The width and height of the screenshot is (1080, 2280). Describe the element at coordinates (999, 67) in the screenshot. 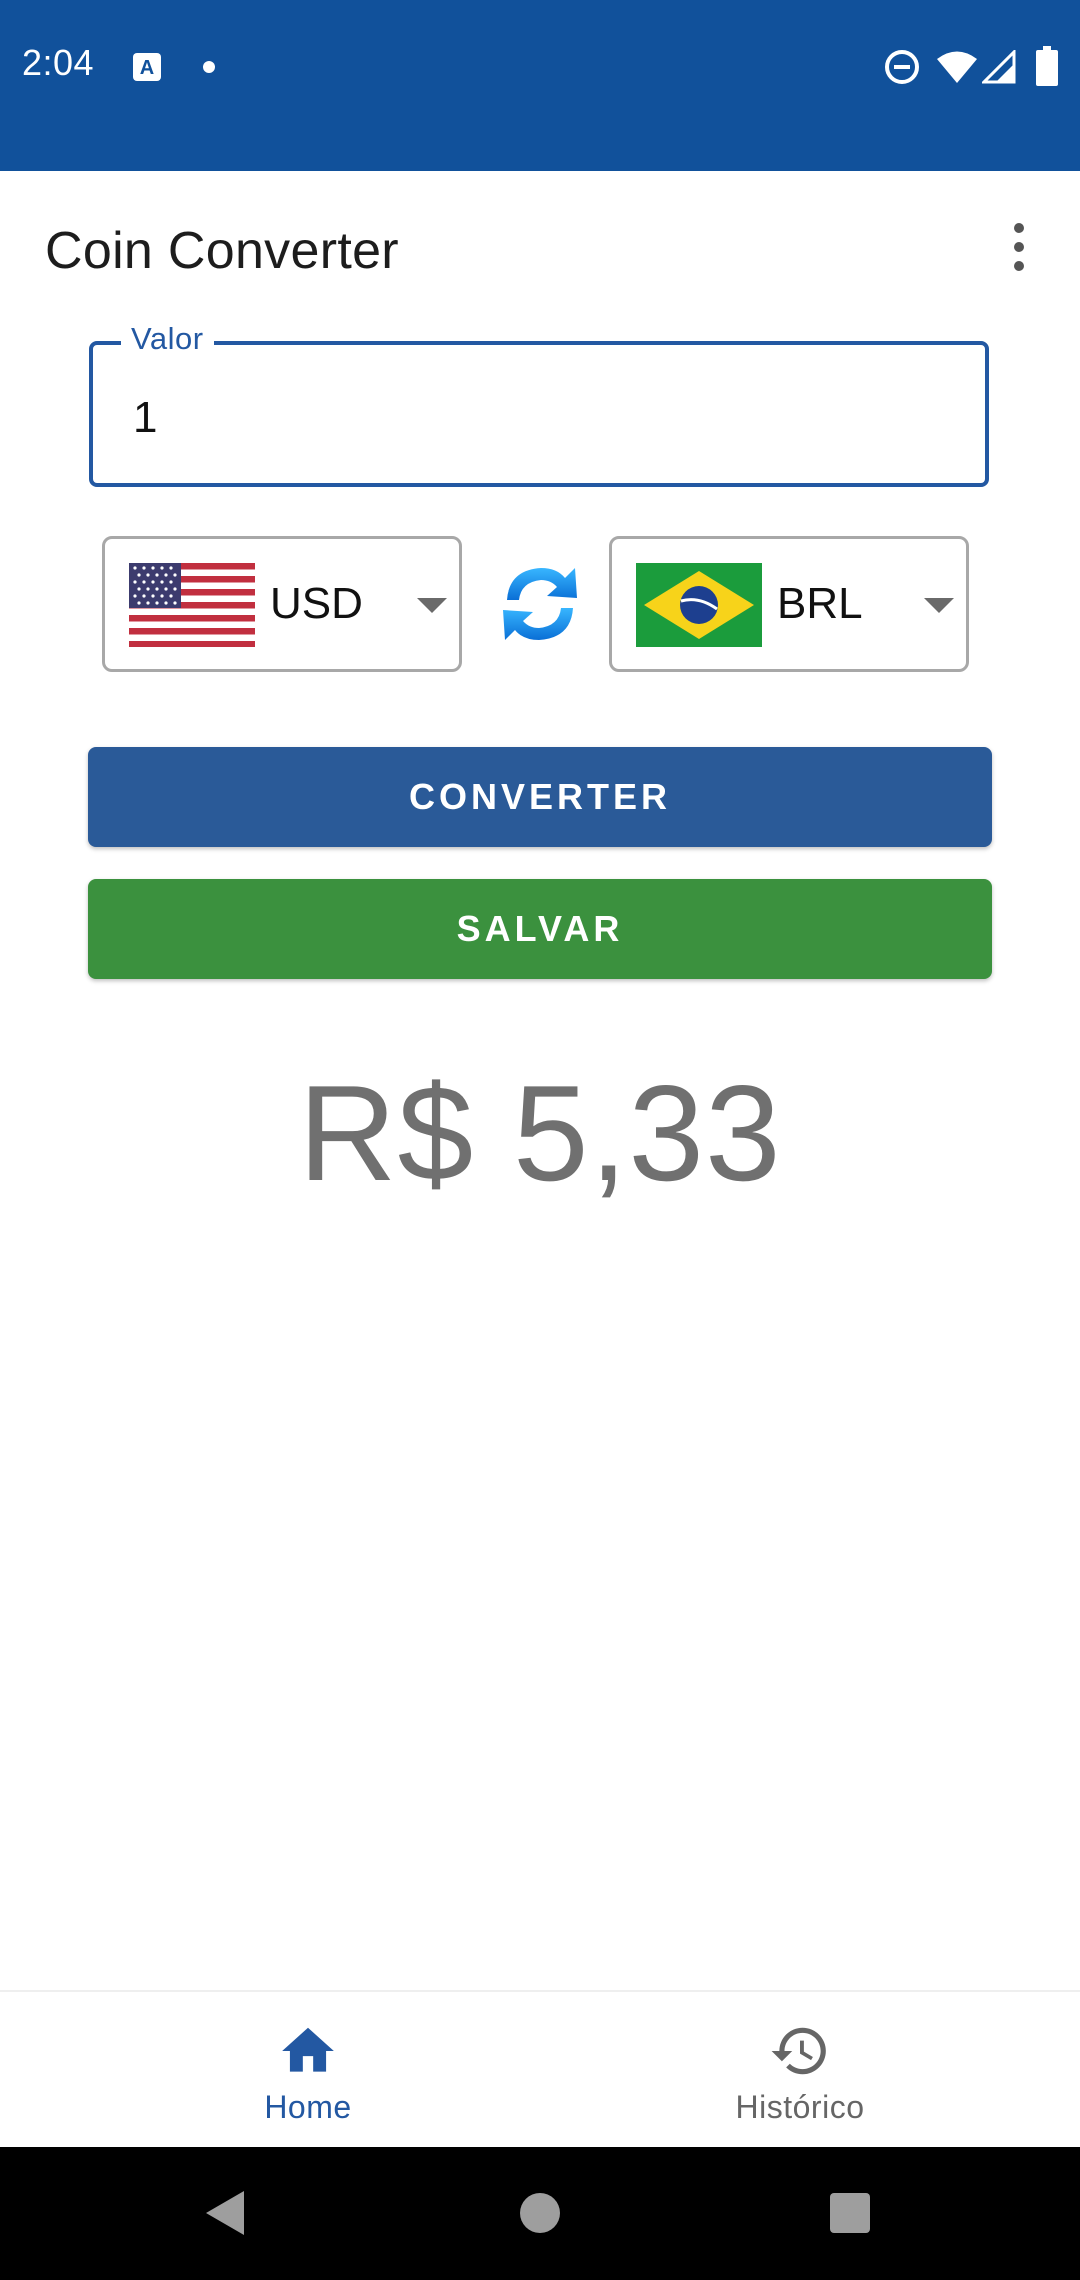

I see `signal-icon` at that location.